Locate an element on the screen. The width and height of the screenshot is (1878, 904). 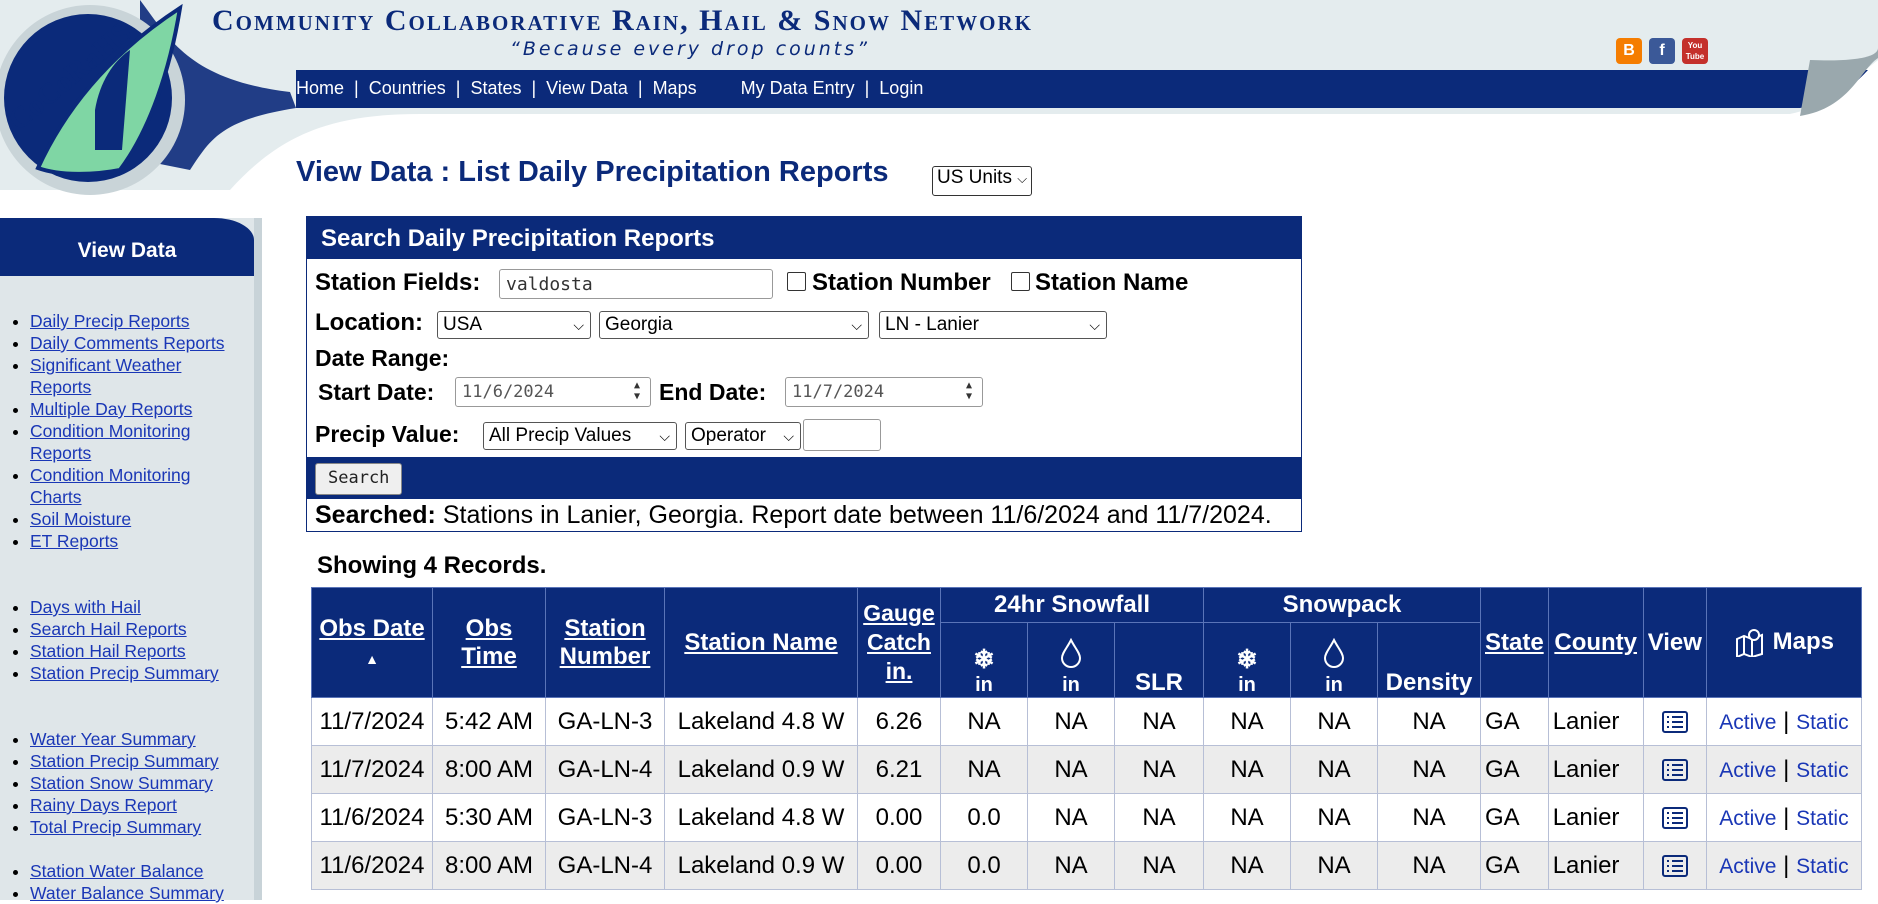
cell-obs-time: 8:00 AM is located at coordinates (489, 865).